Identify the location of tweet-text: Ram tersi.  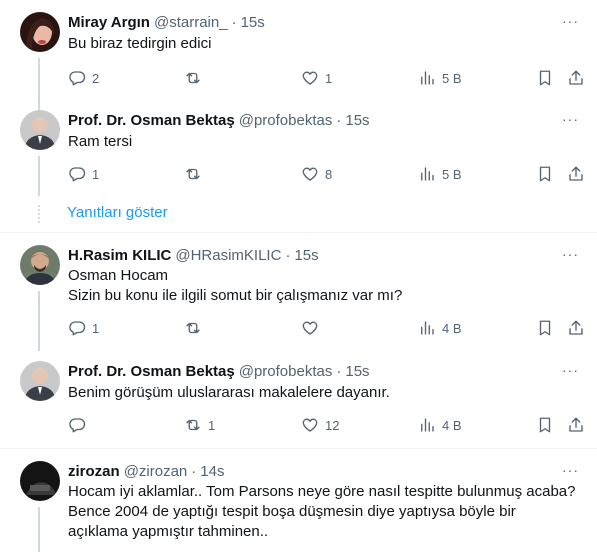
(100, 142).